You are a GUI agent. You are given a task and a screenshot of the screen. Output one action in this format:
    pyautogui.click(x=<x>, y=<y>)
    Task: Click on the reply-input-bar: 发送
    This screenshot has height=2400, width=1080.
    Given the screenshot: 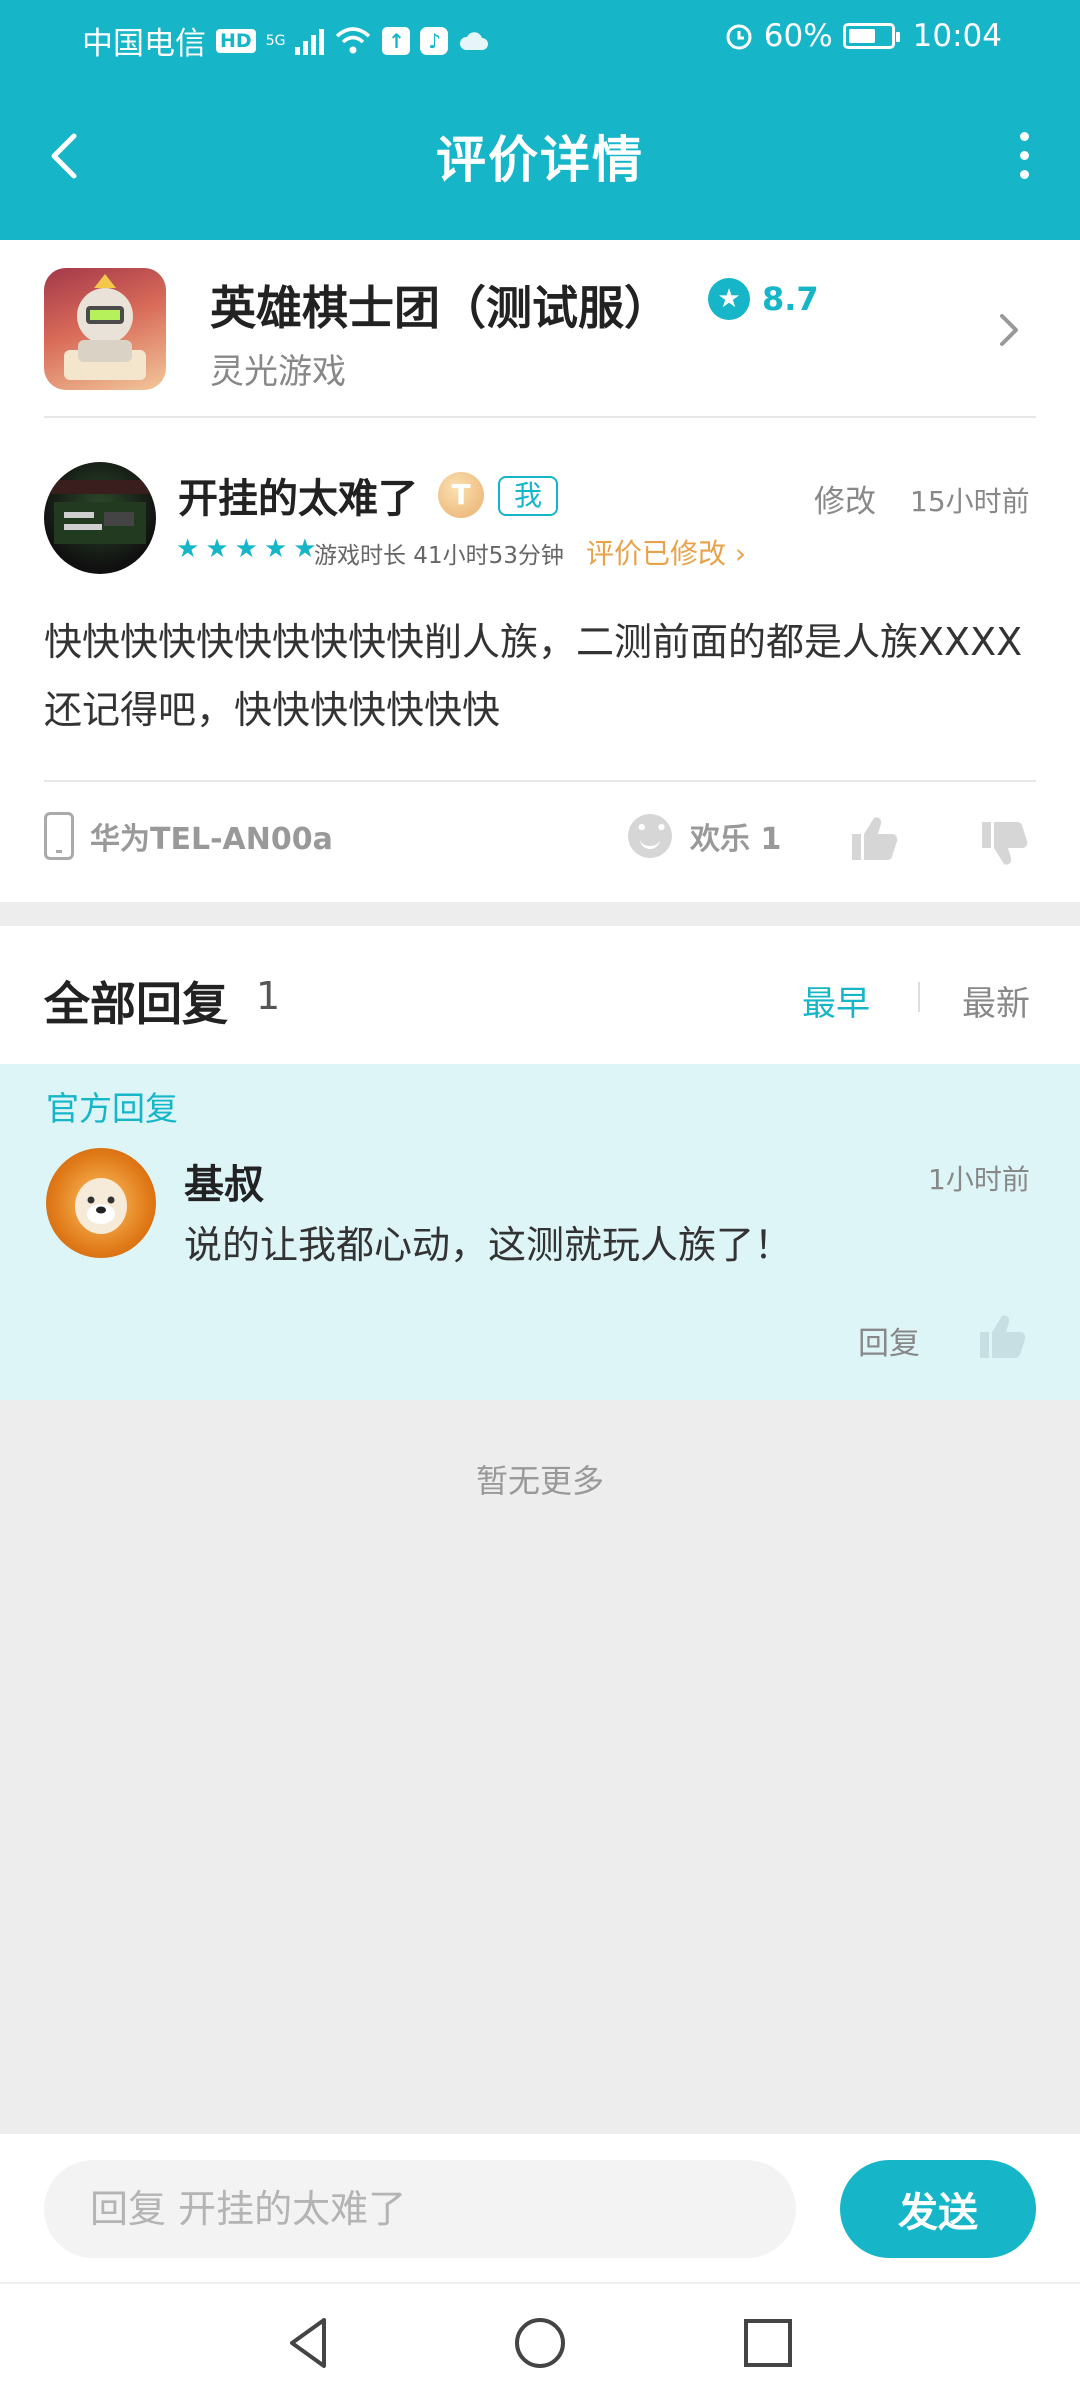 What is the action you would take?
    pyautogui.click(x=540, y=2208)
    